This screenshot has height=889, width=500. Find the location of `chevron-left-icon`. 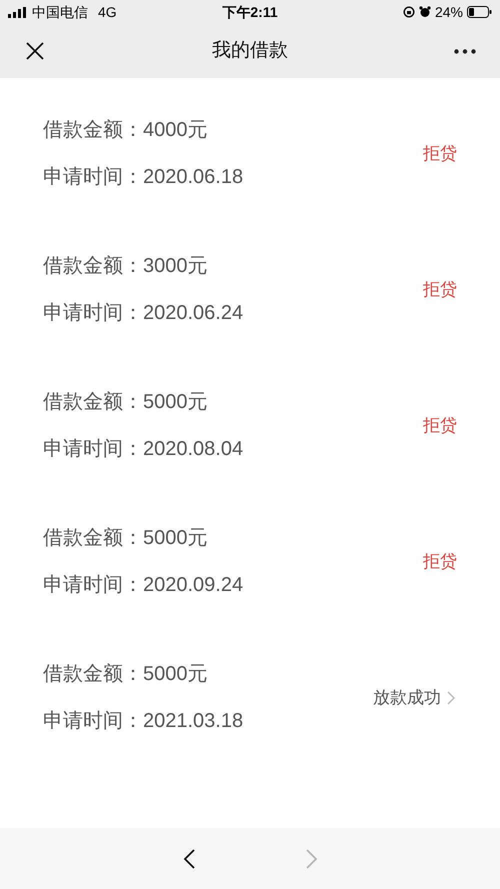

chevron-left-icon is located at coordinates (189, 859).